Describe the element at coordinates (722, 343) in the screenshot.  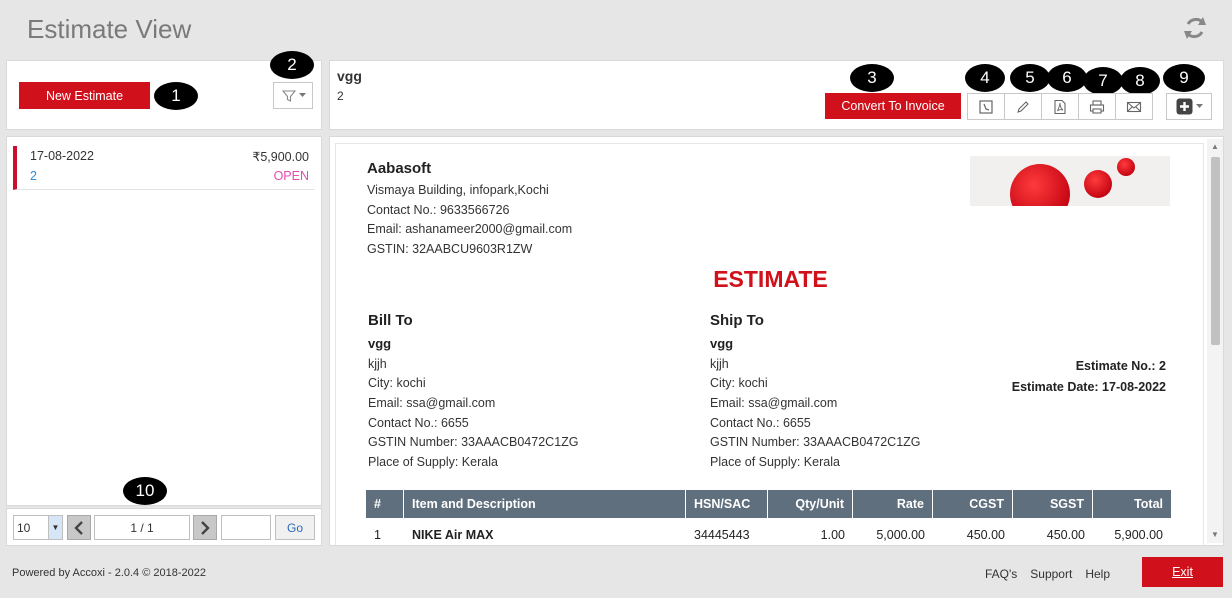
I see `ship-to-name: vgg` at that location.